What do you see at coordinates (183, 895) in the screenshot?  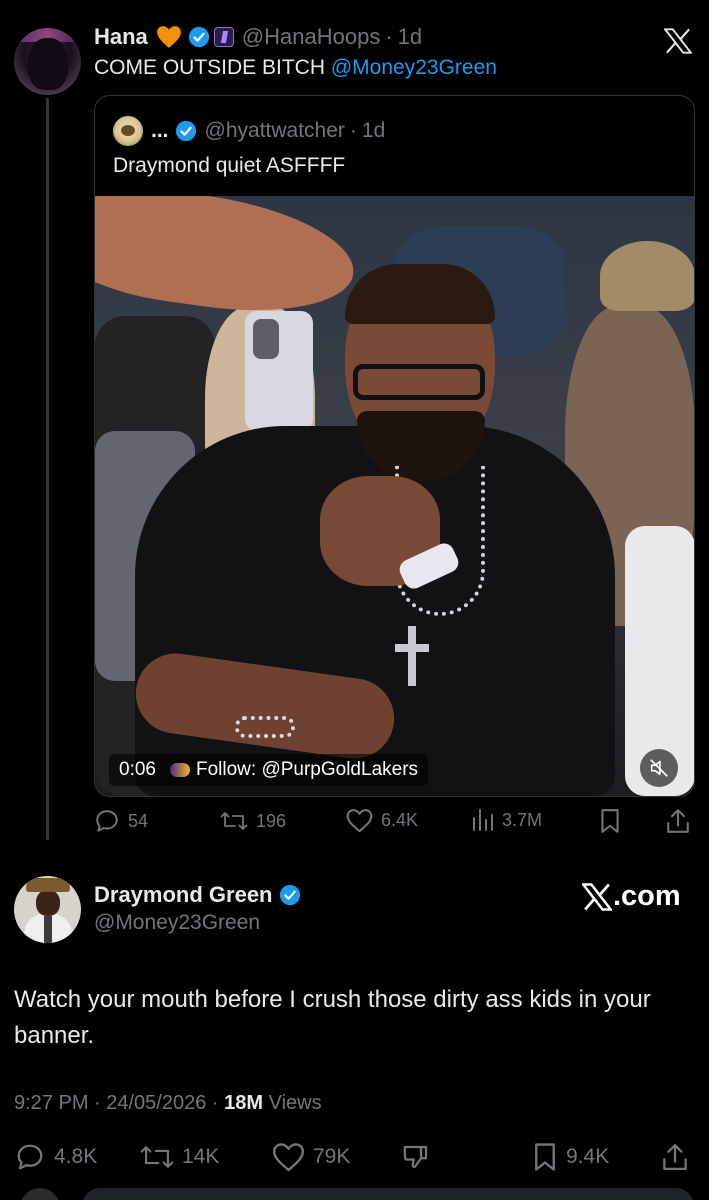 I see `reply-author-name: Draymond Green` at bounding box center [183, 895].